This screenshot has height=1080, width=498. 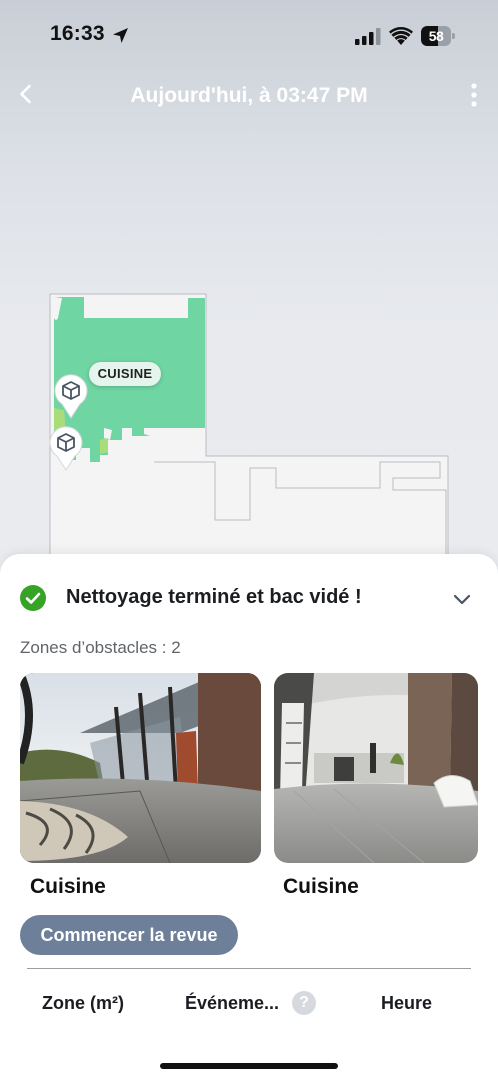 What do you see at coordinates (249, 968) in the screenshot?
I see `divider` at bounding box center [249, 968].